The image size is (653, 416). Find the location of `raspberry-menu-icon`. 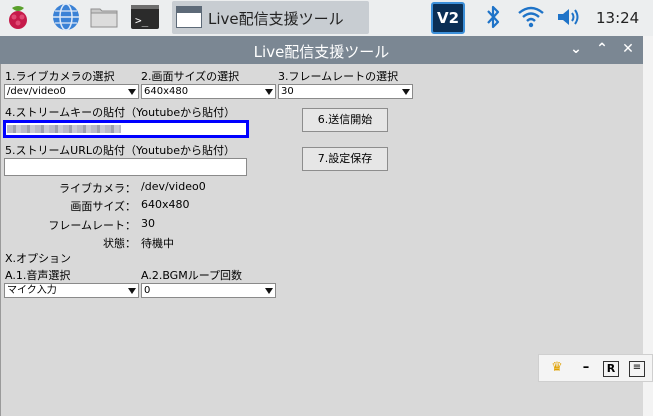

raspberry-menu-icon is located at coordinates (18, 17).